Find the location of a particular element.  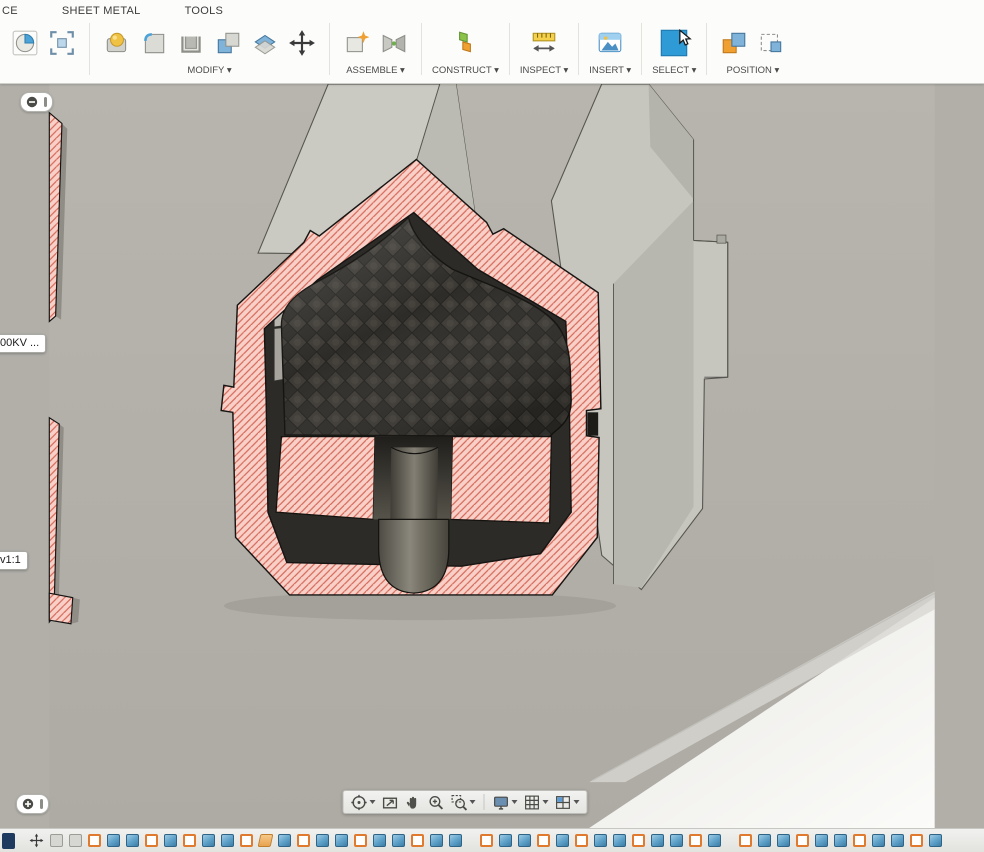

joint-button is located at coordinates (394, 43).